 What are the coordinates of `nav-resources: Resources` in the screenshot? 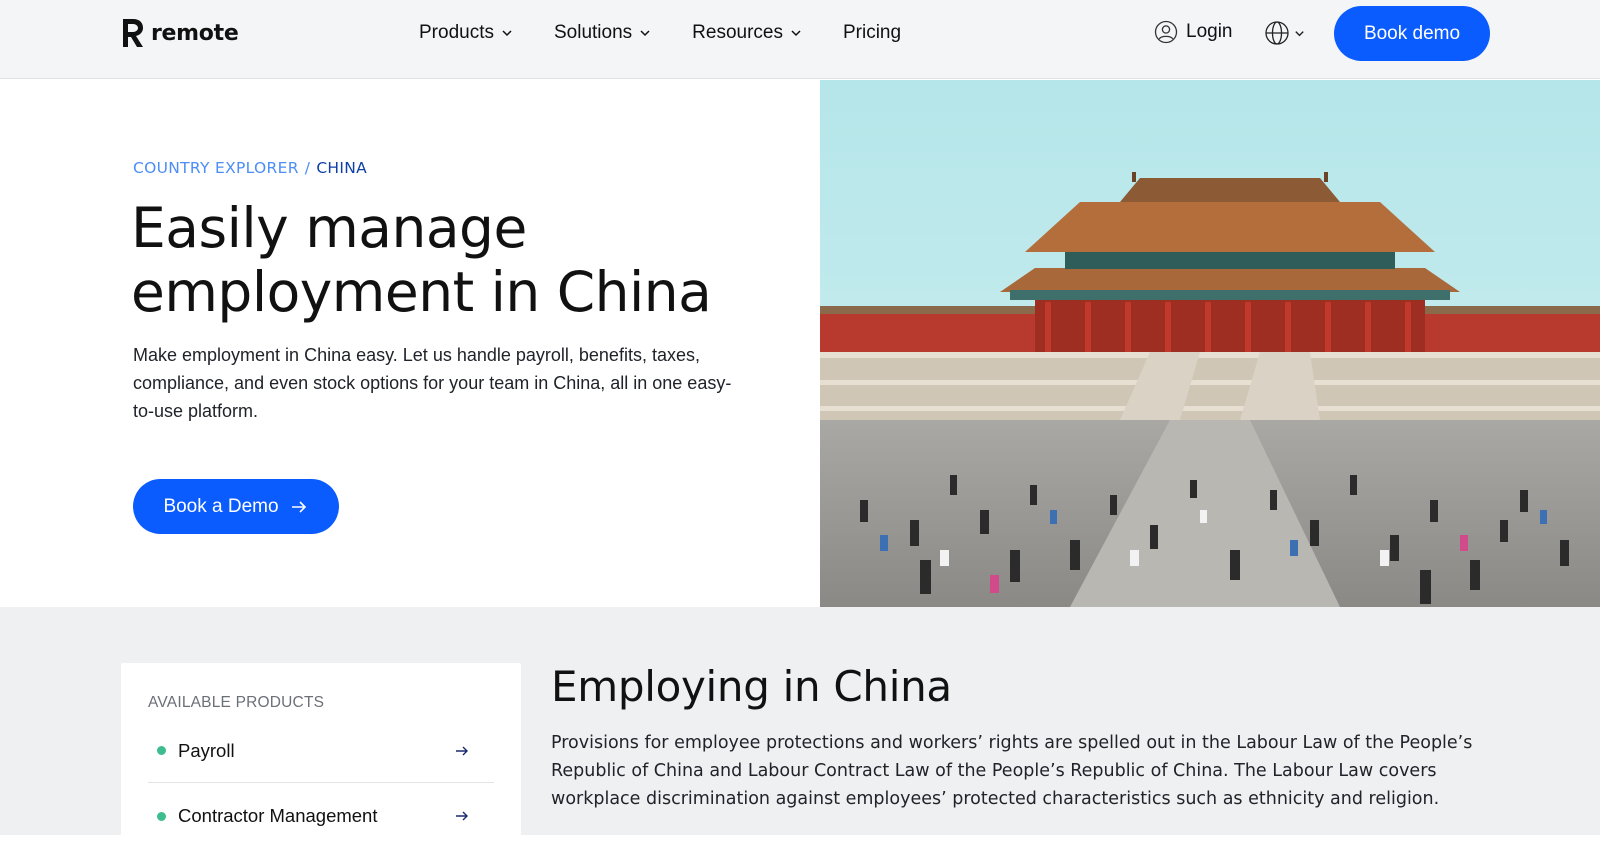 It's located at (747, 33).